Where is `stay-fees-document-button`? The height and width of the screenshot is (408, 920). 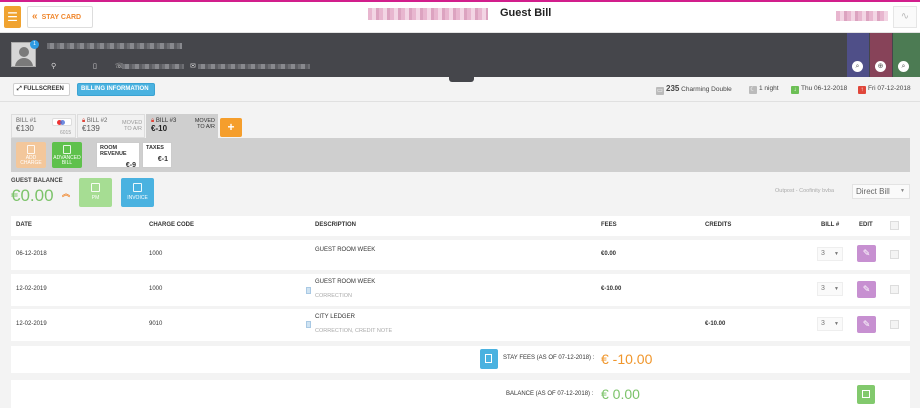 stay-fees-document-button is located at coordinates (489, 359).